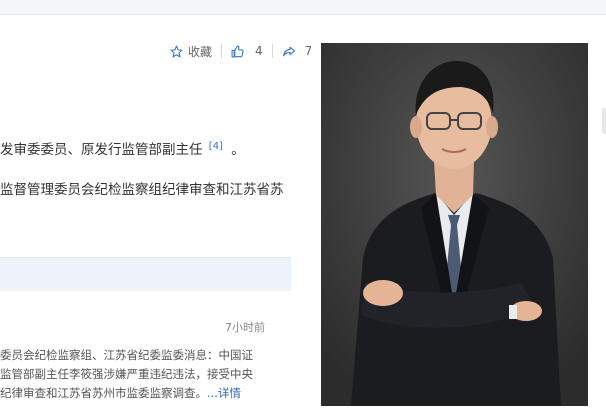 The width and height of the screenshot is (606, 410). I want to click on side-handle, so click(604, 121).